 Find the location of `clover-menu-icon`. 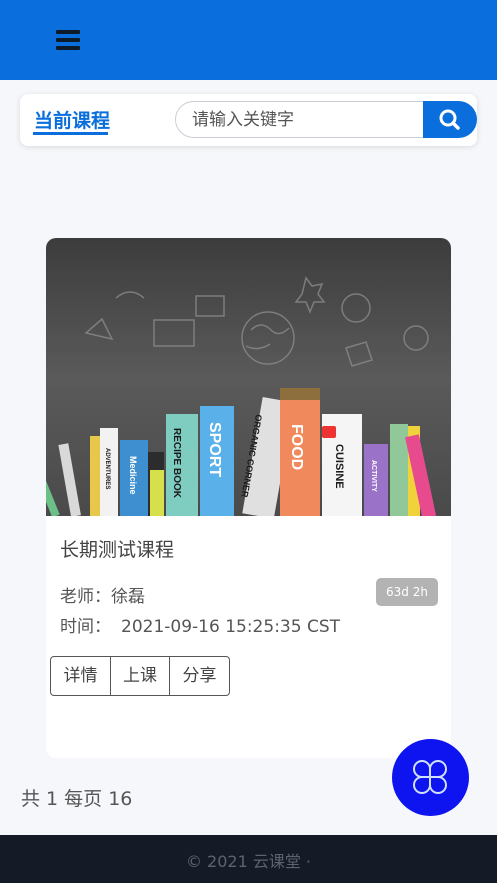

clover-menu-icon is located at coordinates (430, 777).